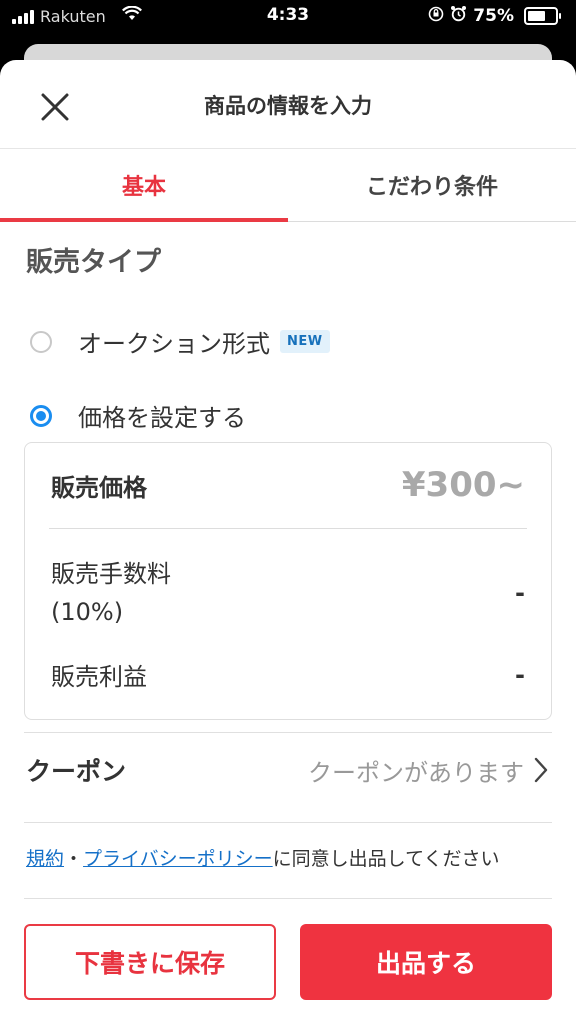  What do you see at coordinates (288, 674) in the screenshot?
I see `profit-row: 販売利益 -` at bounding box center [288, 674].